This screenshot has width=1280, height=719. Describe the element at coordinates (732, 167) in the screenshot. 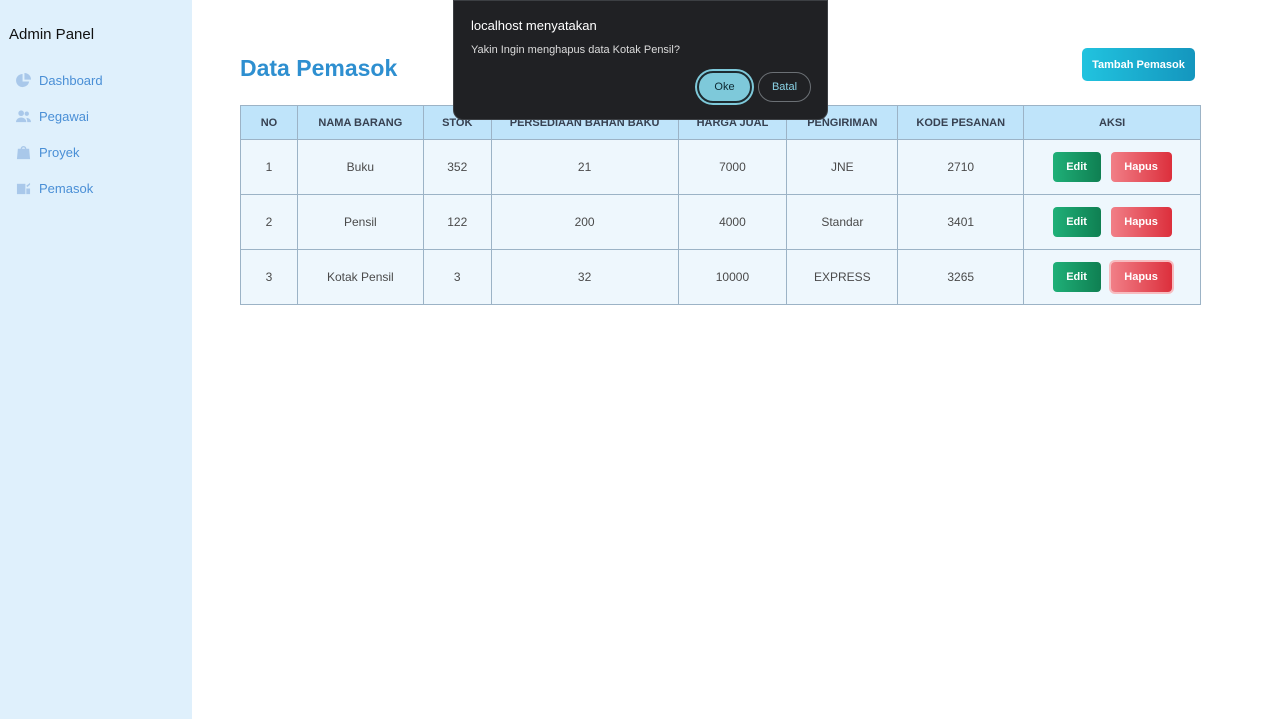

I see `table-cell: 7000` at that location.